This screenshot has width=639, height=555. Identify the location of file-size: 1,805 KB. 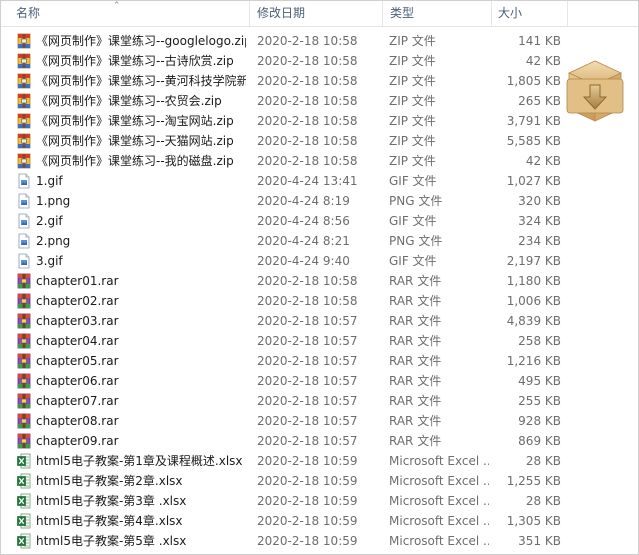
(533, 81).